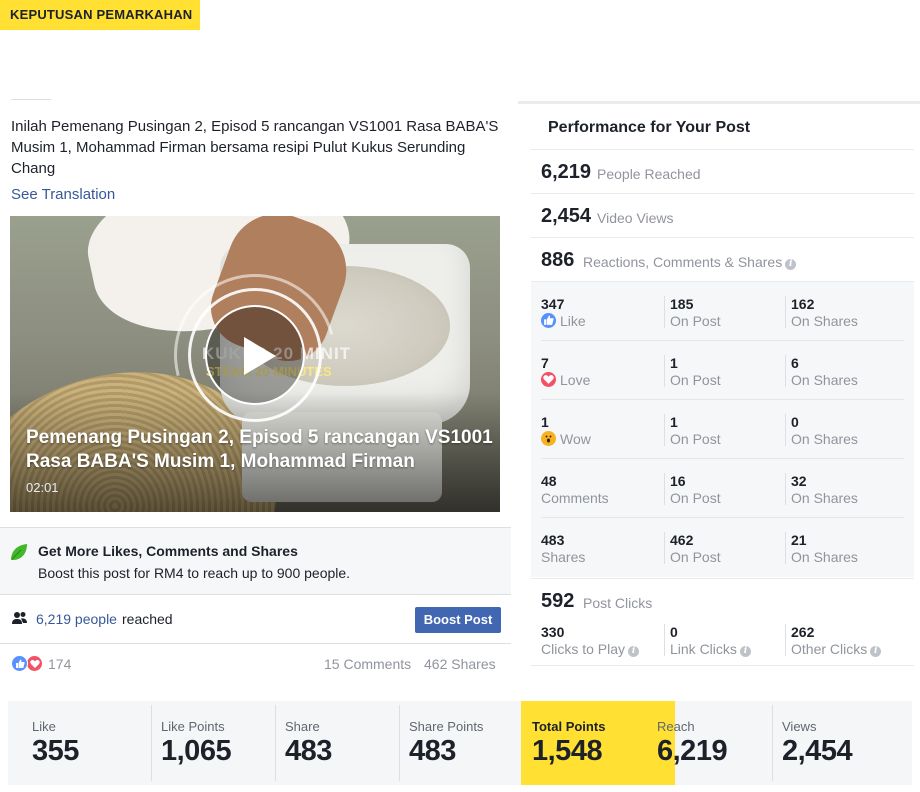 The image size is (920, 792). What do you see at coordinates (63, 194) in the screenshot?
I see `see-translation-link: See Translation` at bounding box center [63, 194].